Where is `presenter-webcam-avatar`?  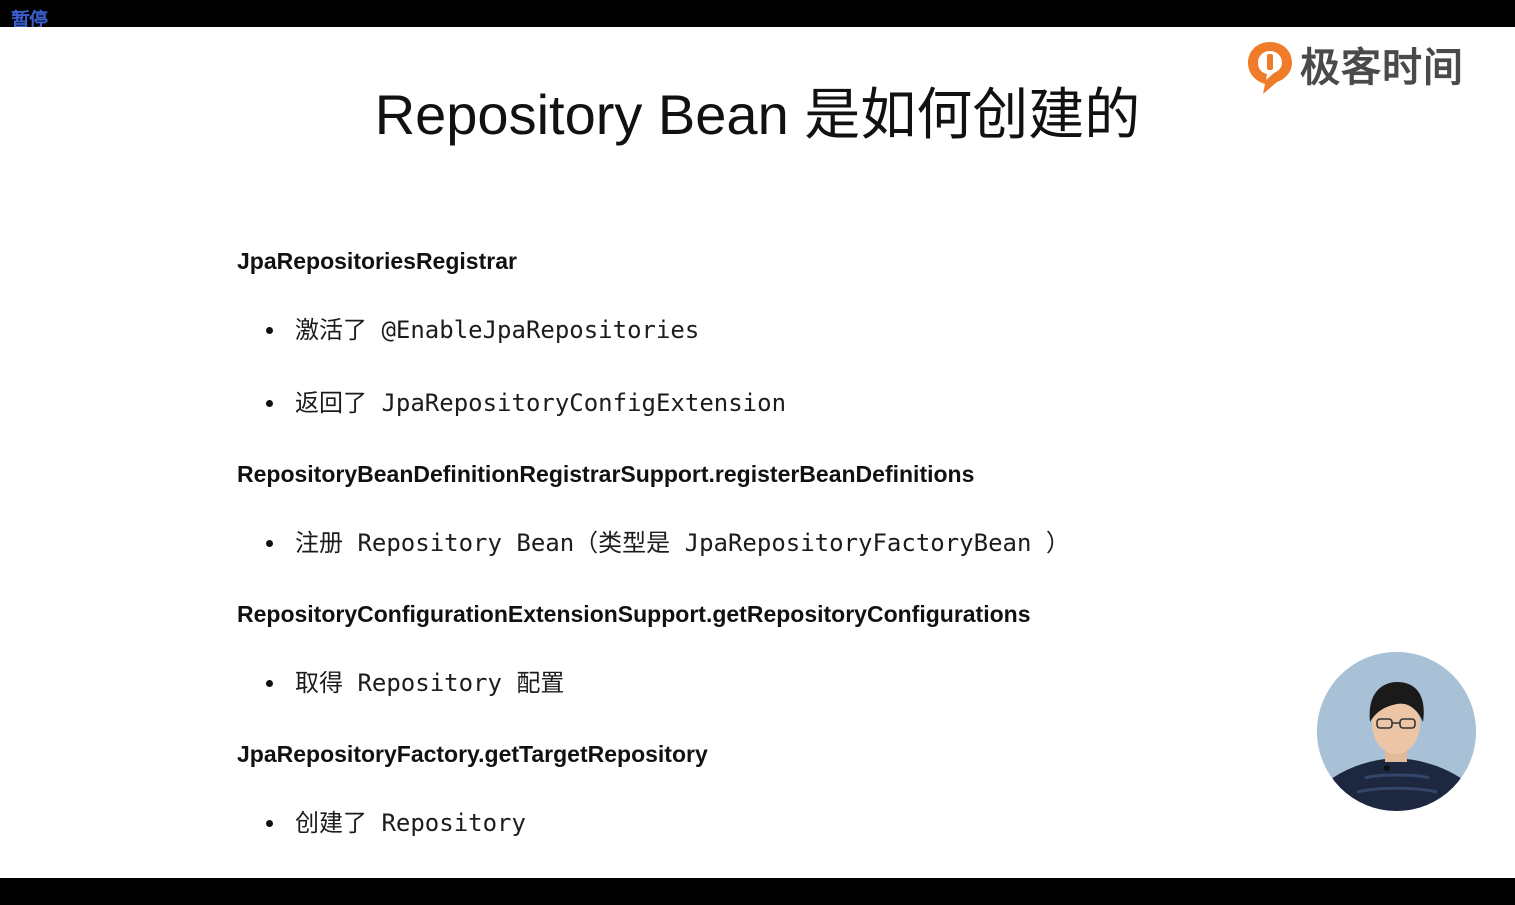
presenter-webcam-avatar is located at coordinates (1396, 731).